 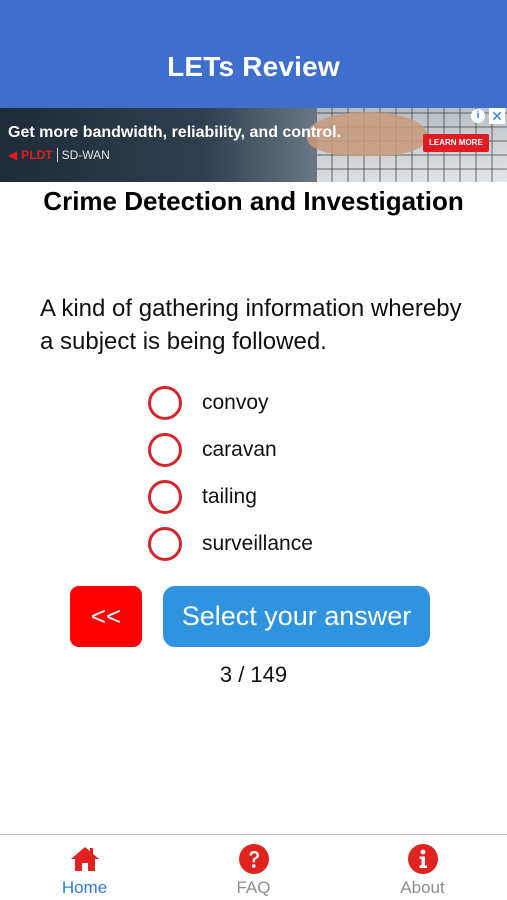 What do you see at coordinates (422, 887) in the screenshot?
I see `tab-about-label: About` at bounding box center [422, 887].